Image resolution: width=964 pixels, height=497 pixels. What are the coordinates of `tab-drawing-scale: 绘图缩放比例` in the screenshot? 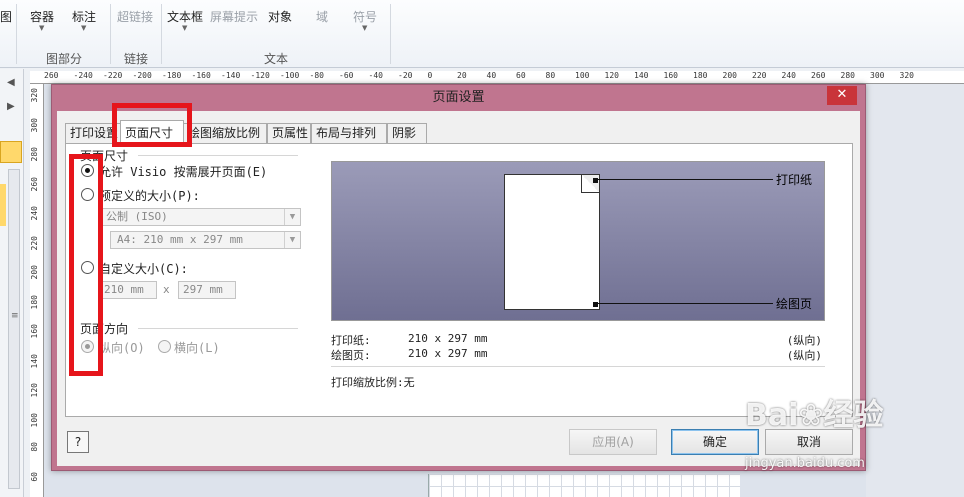 It's located at (225, 133).